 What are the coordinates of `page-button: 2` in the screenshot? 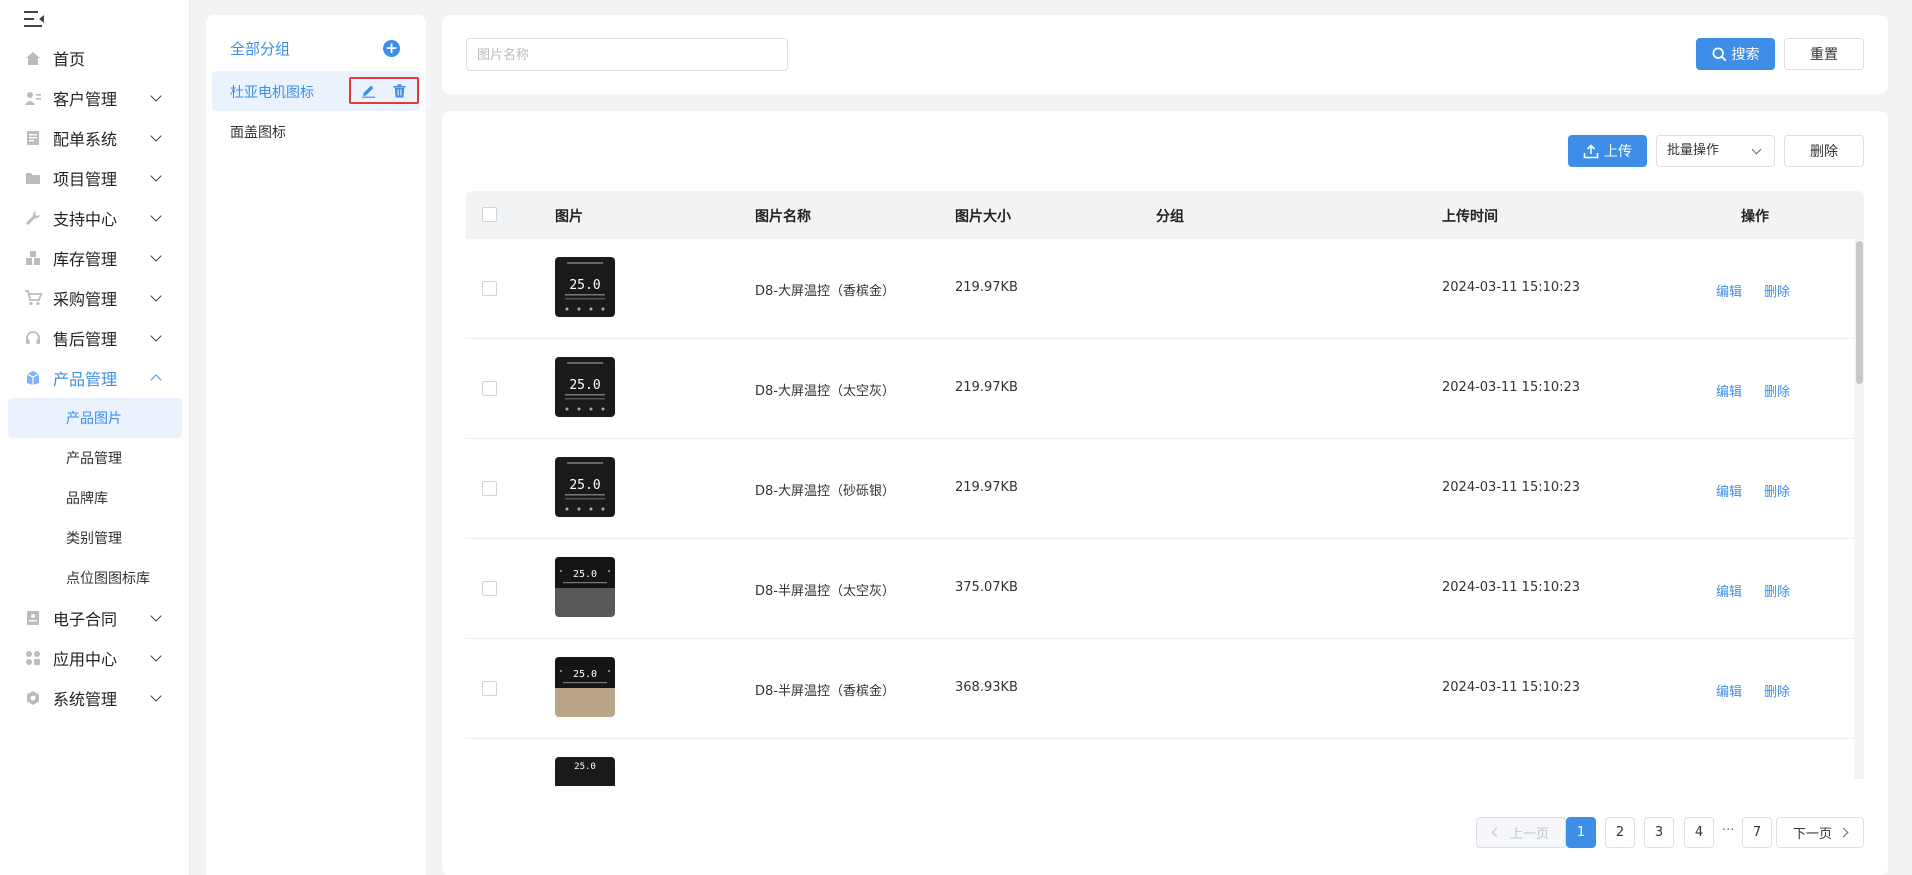 It's located at (1620, 832).